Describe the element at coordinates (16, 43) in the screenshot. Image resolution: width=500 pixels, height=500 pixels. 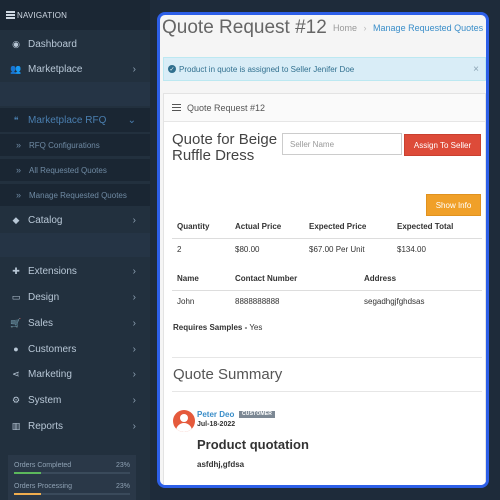
I see `dashboard-icon: ◉` at that location.